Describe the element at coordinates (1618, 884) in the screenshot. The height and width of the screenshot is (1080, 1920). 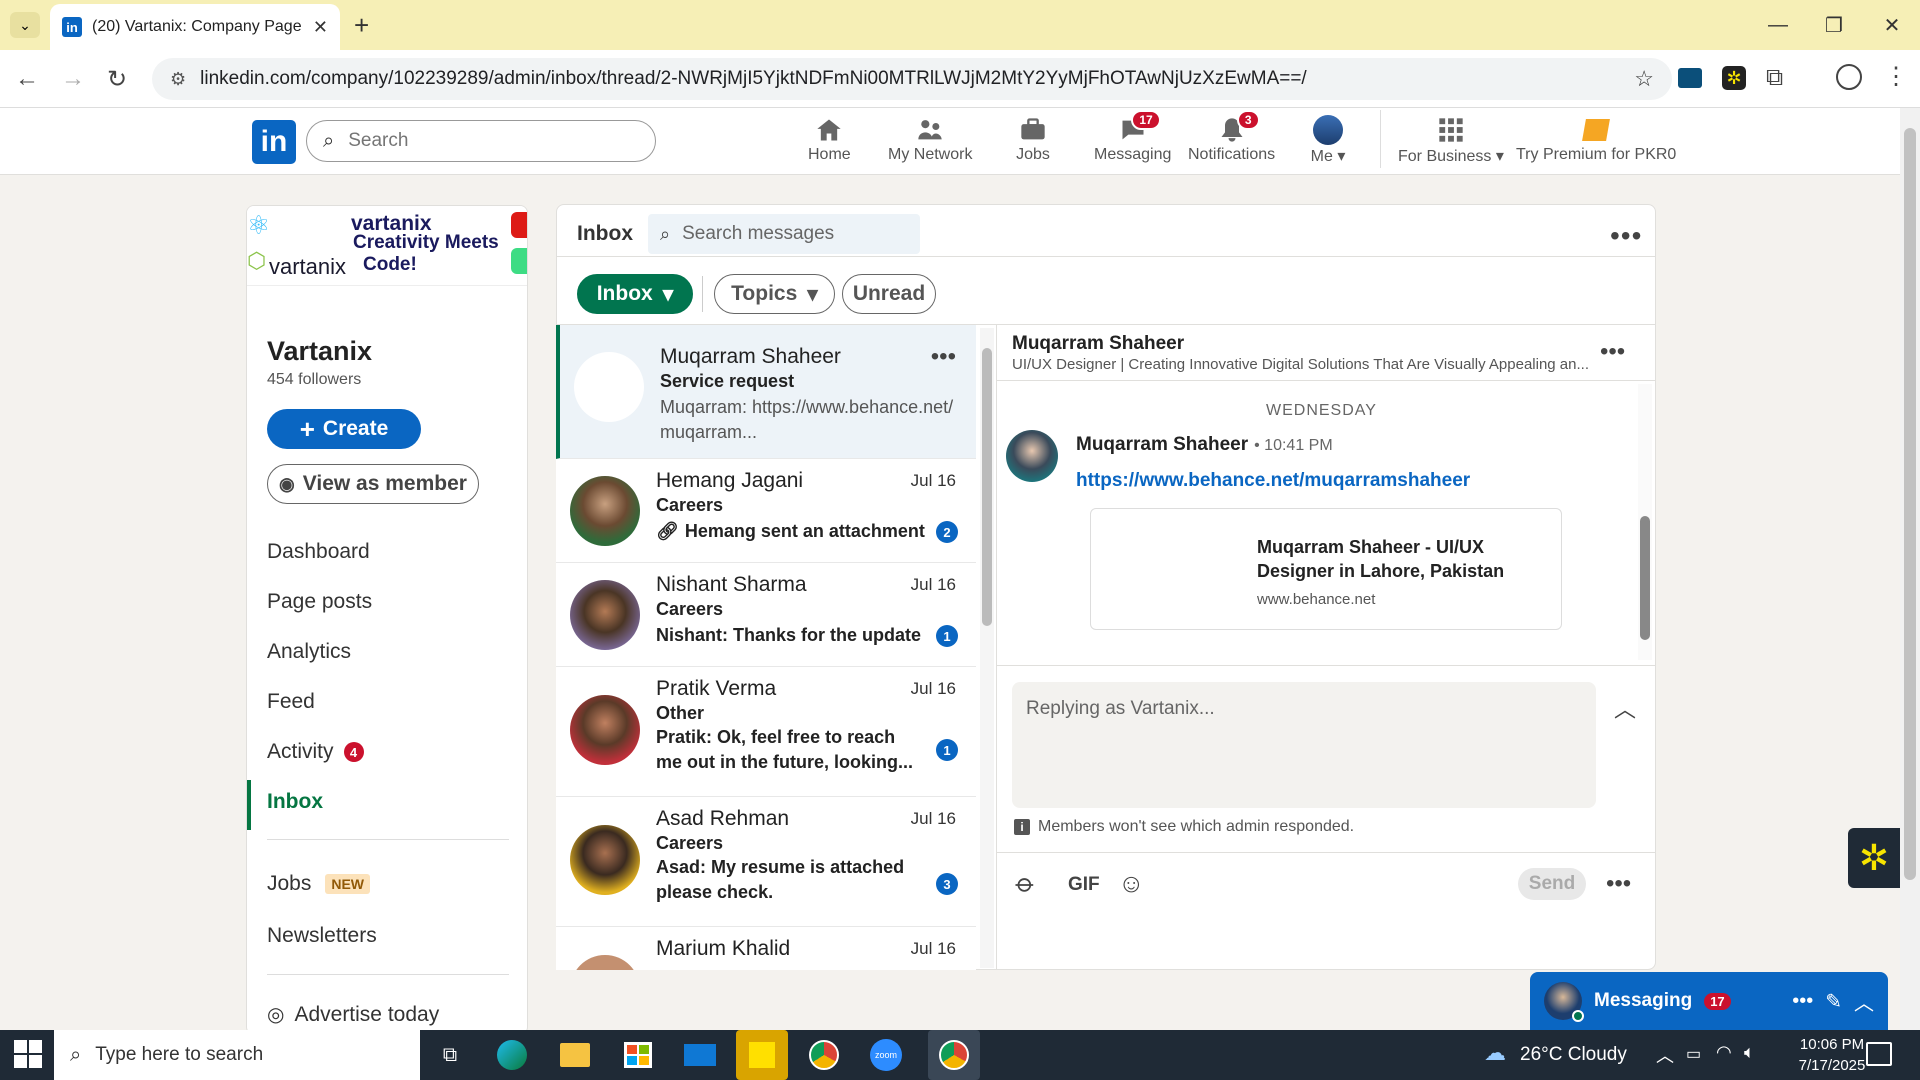
I see `composer-more-icon: •••` at that location.